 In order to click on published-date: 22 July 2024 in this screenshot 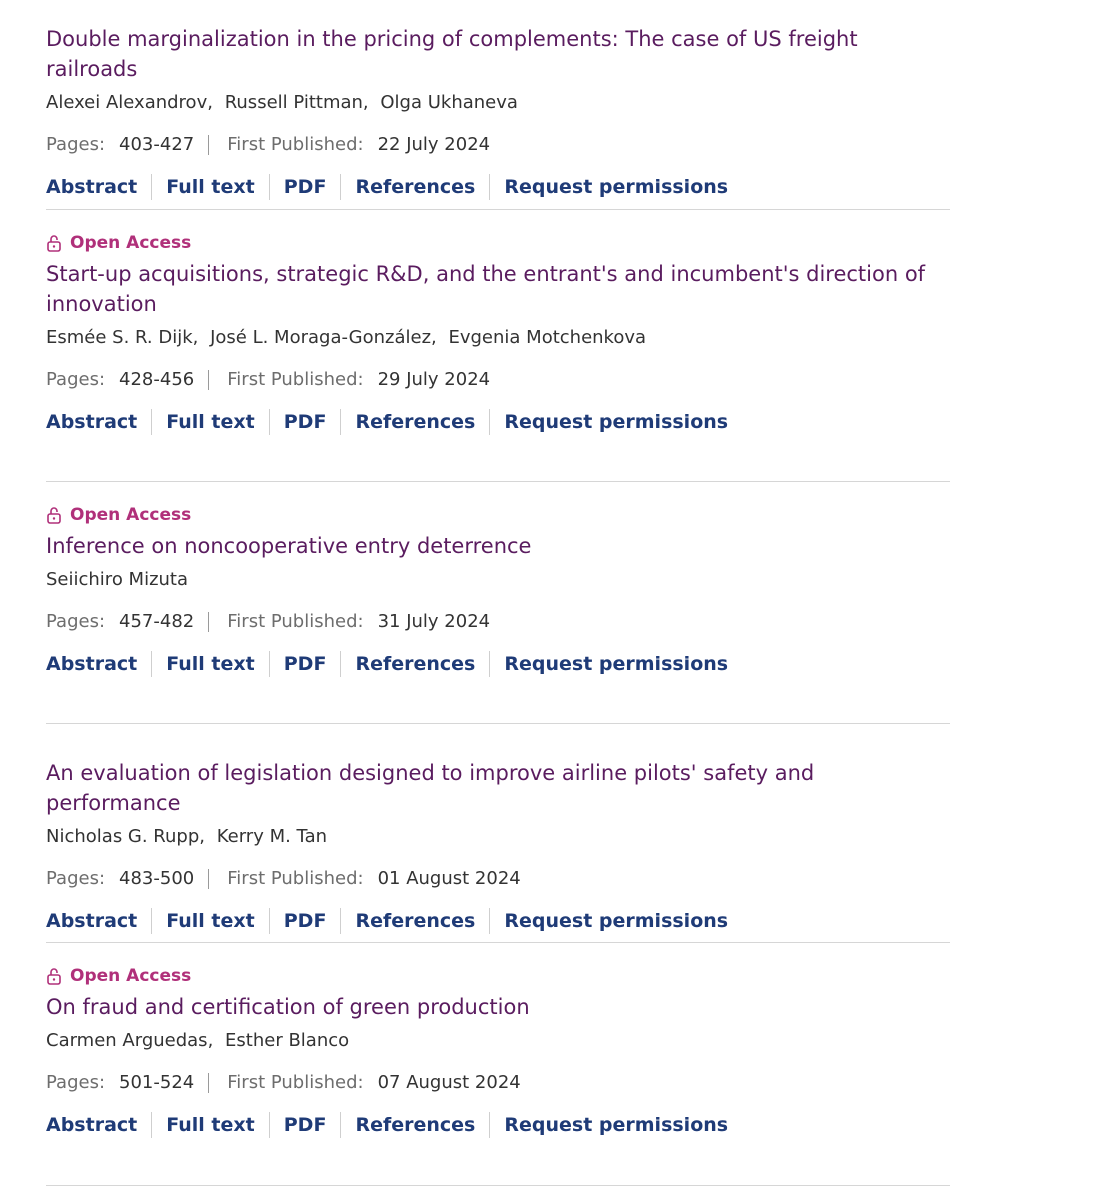, I will do `click(434, 144)`.